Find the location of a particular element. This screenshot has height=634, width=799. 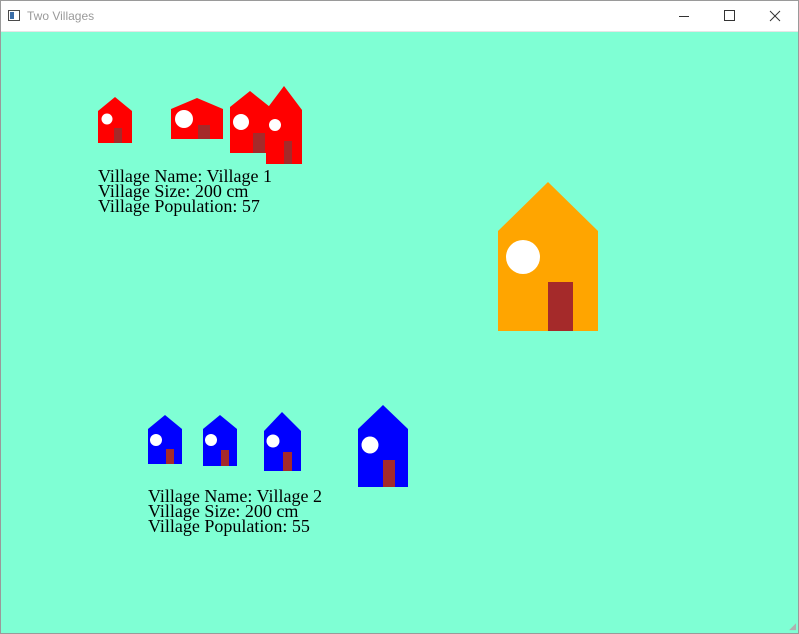

app-window-icon is located at coordinates (14, 15).